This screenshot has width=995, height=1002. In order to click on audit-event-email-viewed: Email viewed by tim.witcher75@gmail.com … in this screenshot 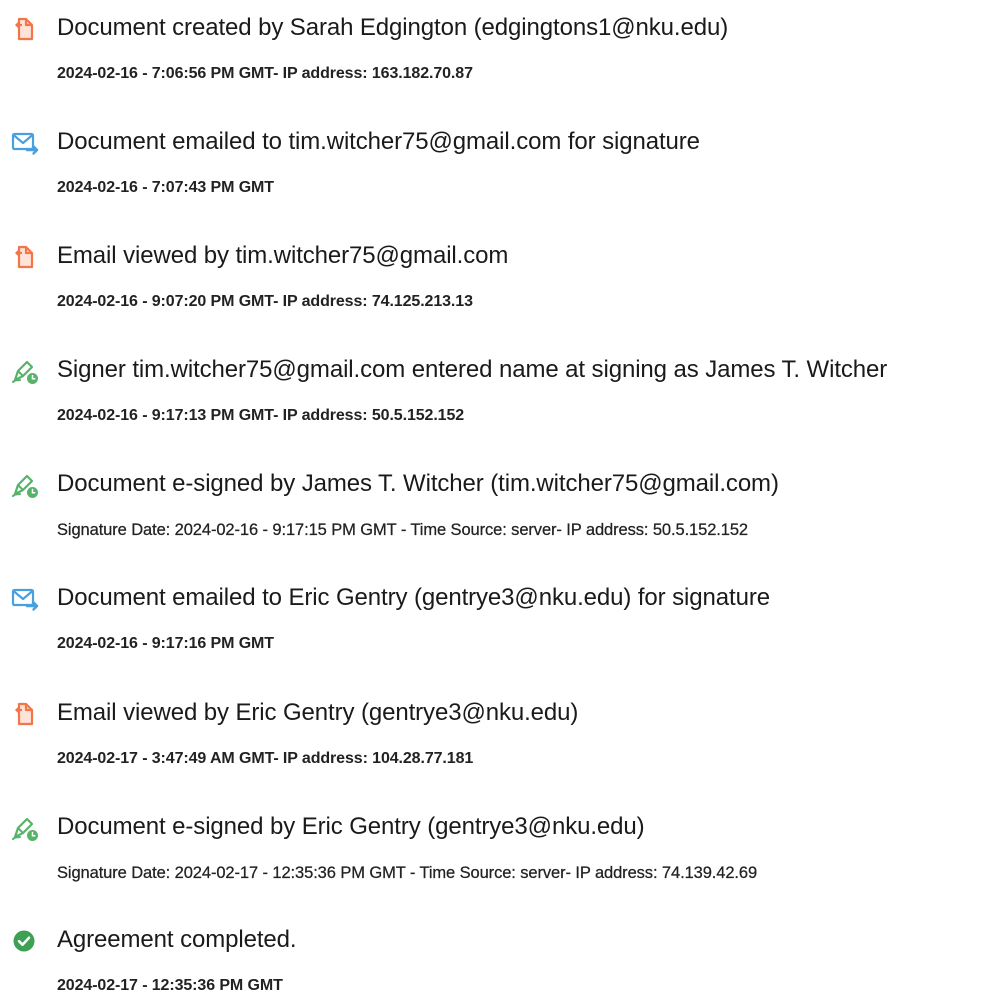, I will do `click(497, 278)`.